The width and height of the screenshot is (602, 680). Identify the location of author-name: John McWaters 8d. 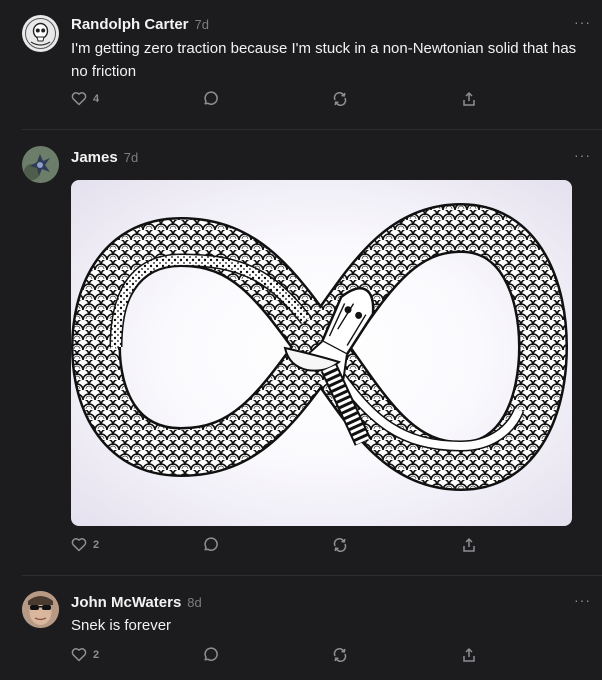
(136, 602).